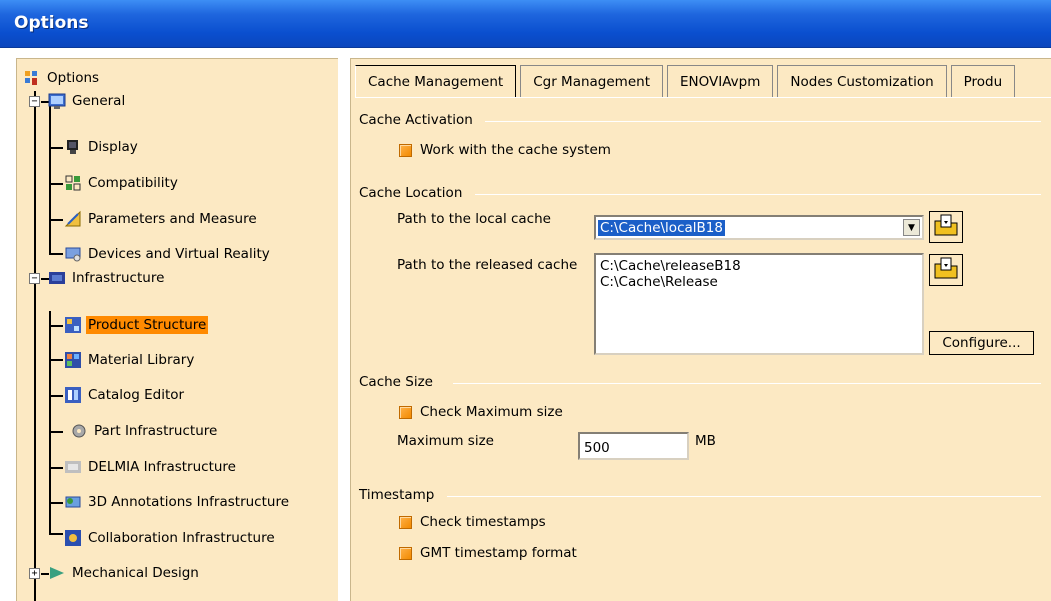  What do you see at coordinates (74, 502) in the screenshot?
I see `annotations-icon` at bounding box center [74, 502].